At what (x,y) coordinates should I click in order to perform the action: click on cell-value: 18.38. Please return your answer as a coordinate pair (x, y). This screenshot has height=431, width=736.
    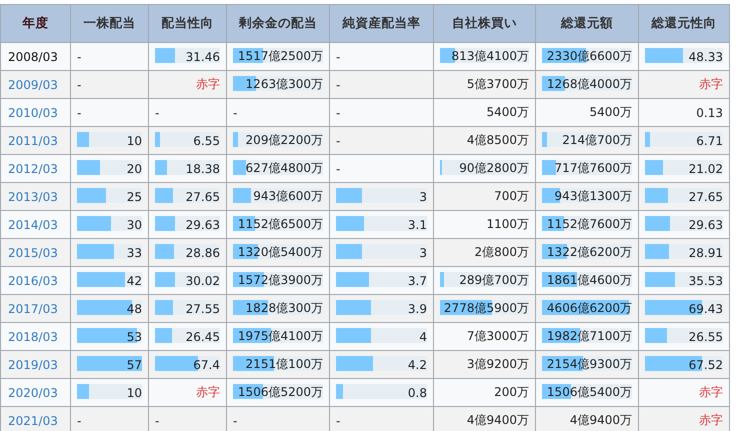
    Looking at the image, I should click on (203, 169).